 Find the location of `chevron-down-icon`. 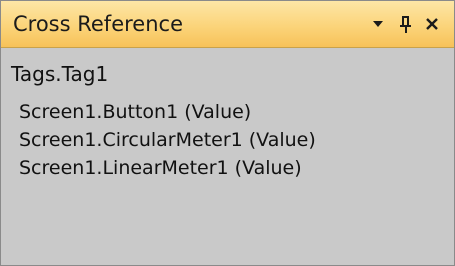

chevron-down-icon is located at coordinates (378, 24).